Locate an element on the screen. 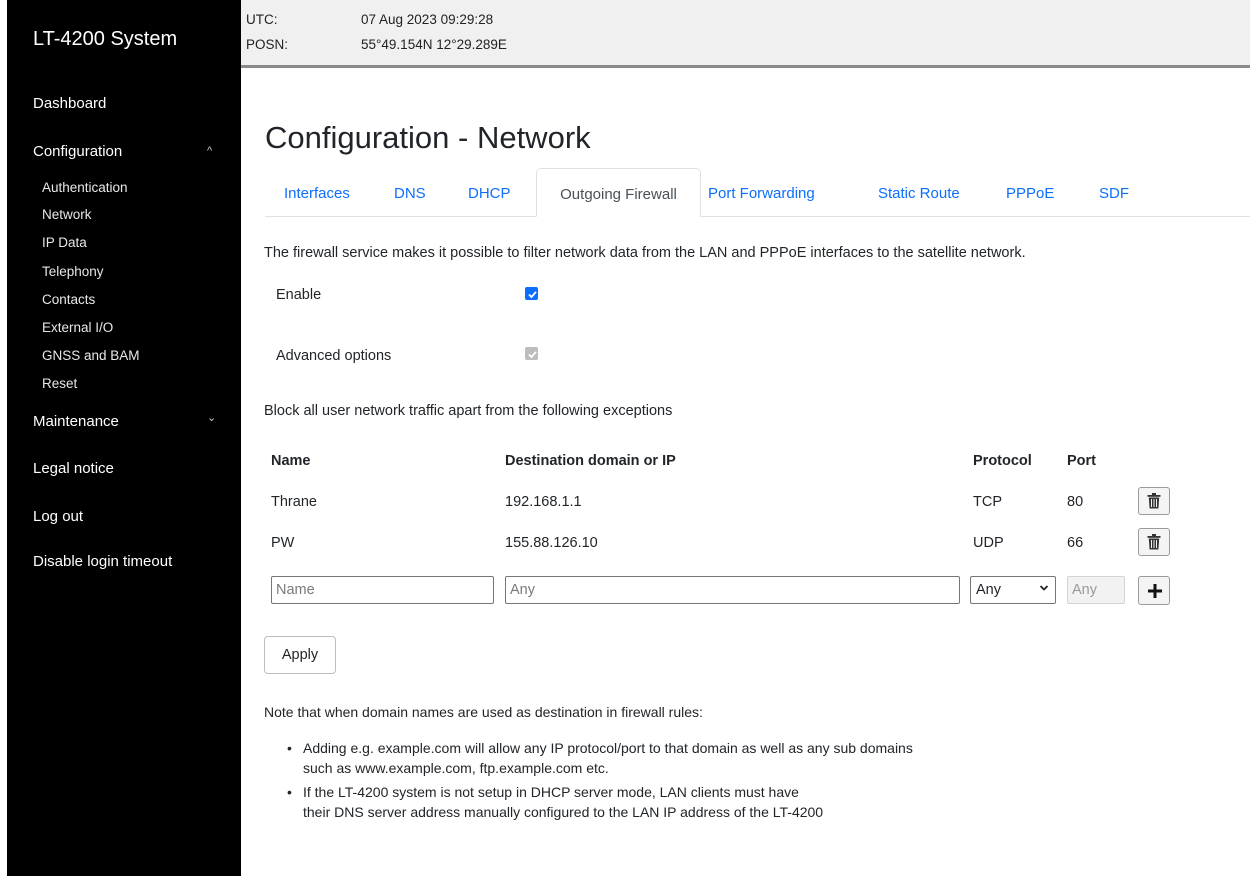  sidebar-item-reset: Reset is located at coordinates (59, 383).